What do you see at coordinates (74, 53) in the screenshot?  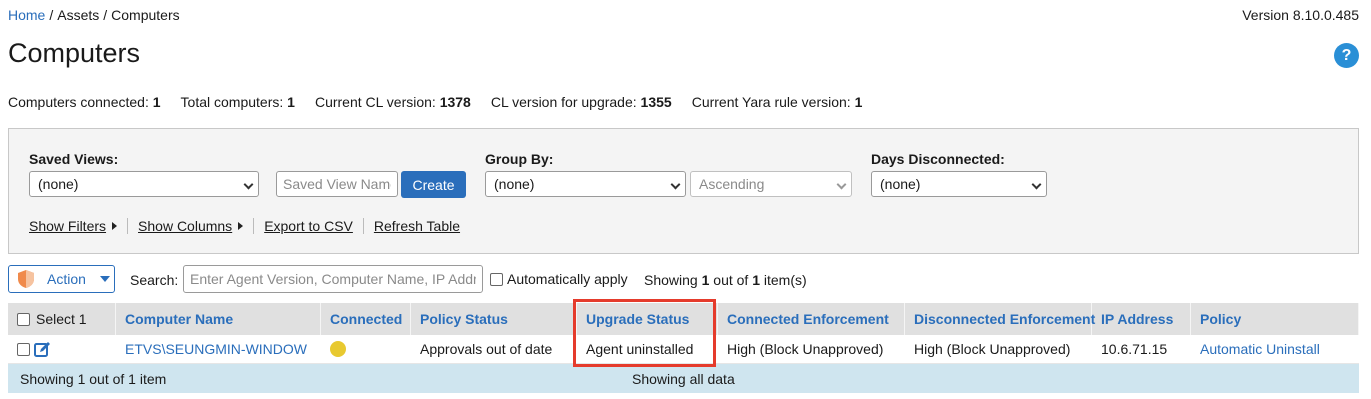 I see `page-title: Computers` at bounding box center [74, 53].